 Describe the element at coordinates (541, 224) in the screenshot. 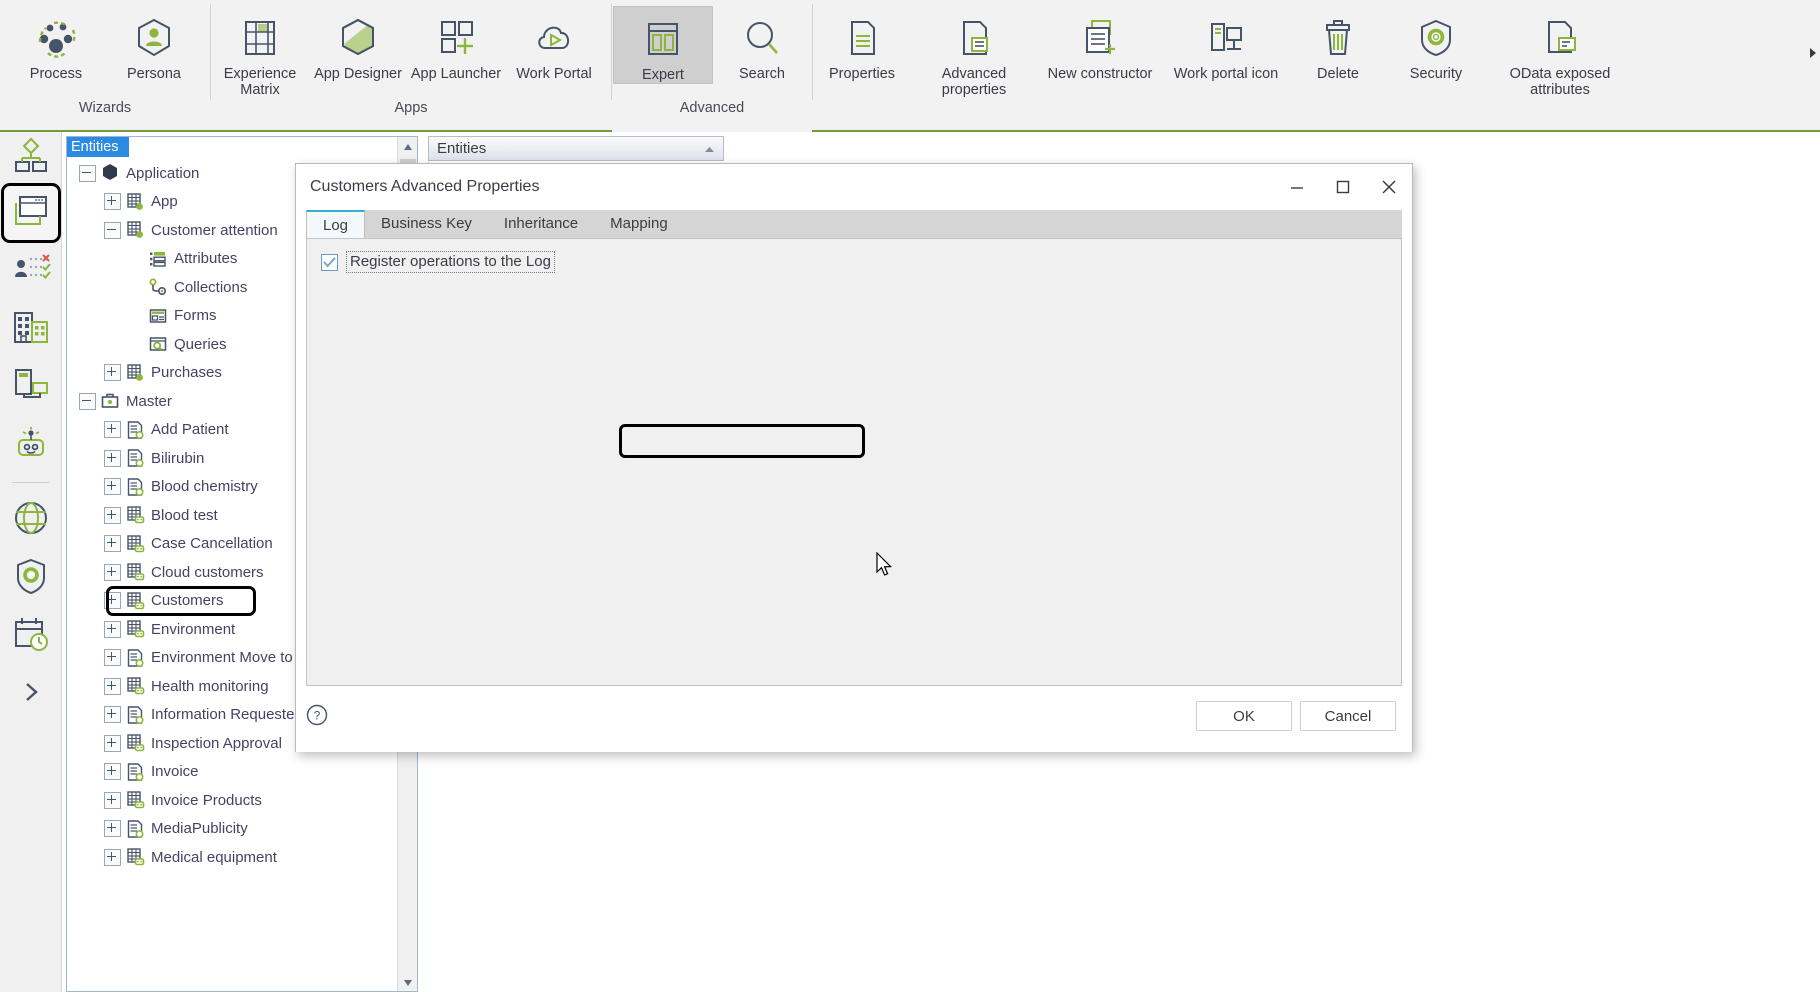

I see `tab-inheritance: Inheritance` at that location.